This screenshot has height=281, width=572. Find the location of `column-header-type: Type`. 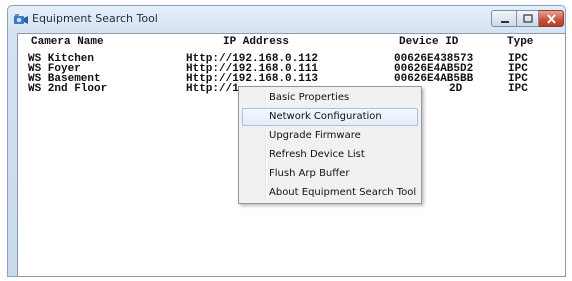

column-header-type: Type is located at coordinates (520, 42).